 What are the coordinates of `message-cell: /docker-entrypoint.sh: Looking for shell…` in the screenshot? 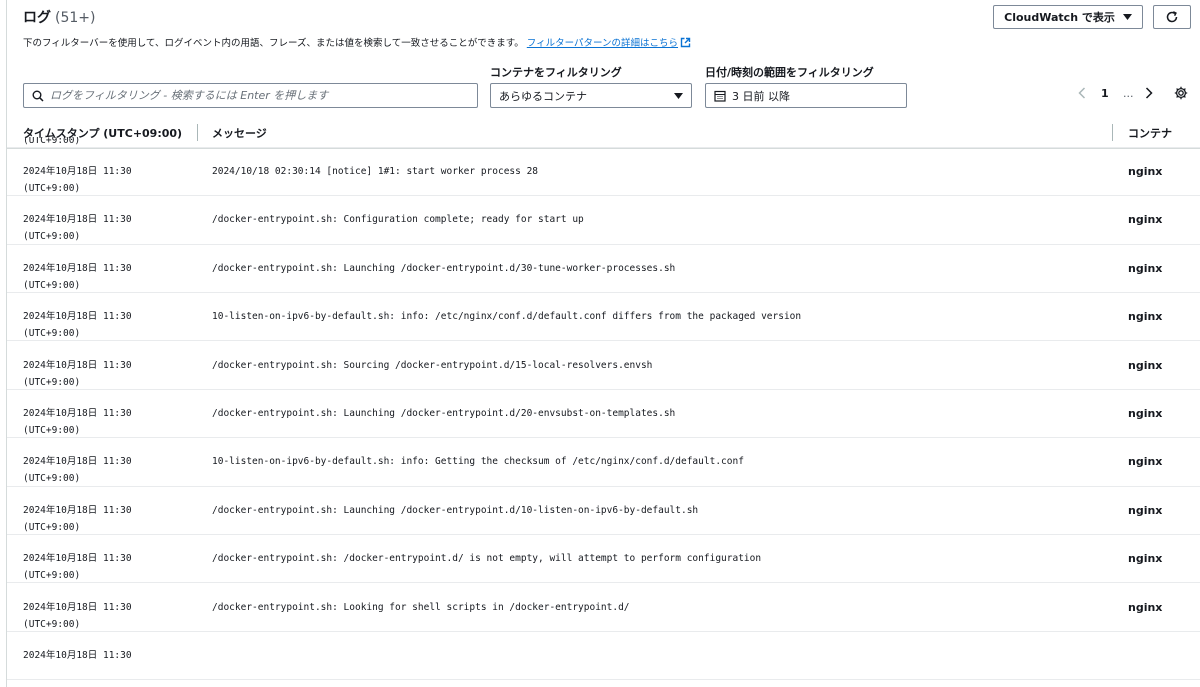 It's located at (421, 607).